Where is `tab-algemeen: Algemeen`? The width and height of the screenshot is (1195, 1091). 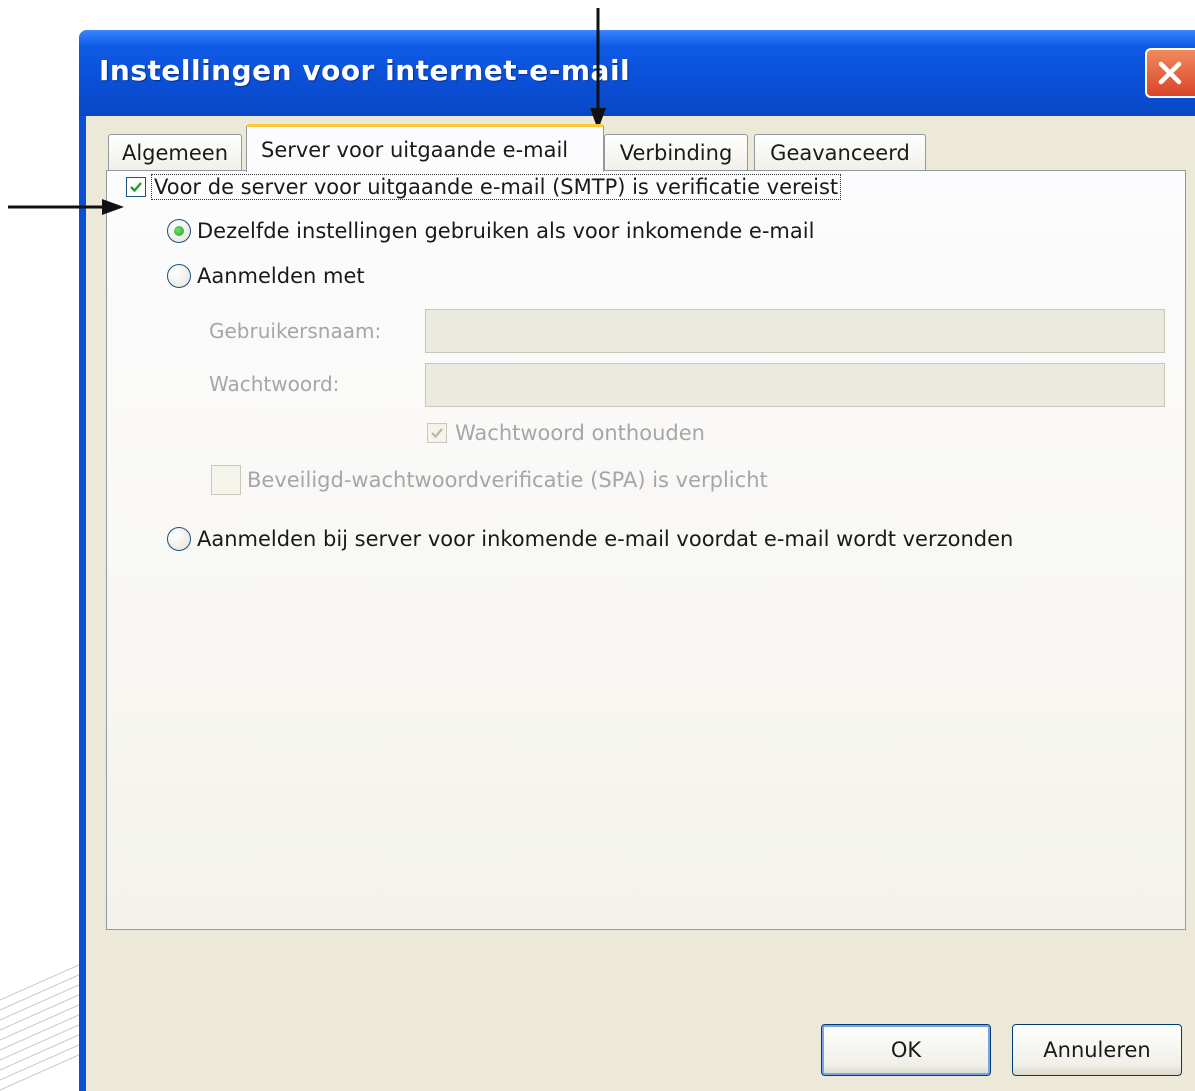 tab-algemeen: Algemeen is located at coordinates (175, 152).